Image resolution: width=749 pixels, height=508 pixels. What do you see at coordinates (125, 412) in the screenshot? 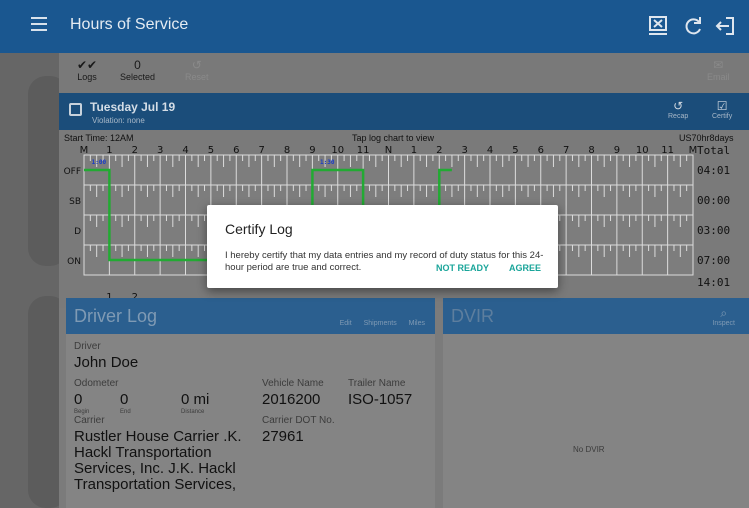
I see `end-label: End` at bounding box center [125, 412].